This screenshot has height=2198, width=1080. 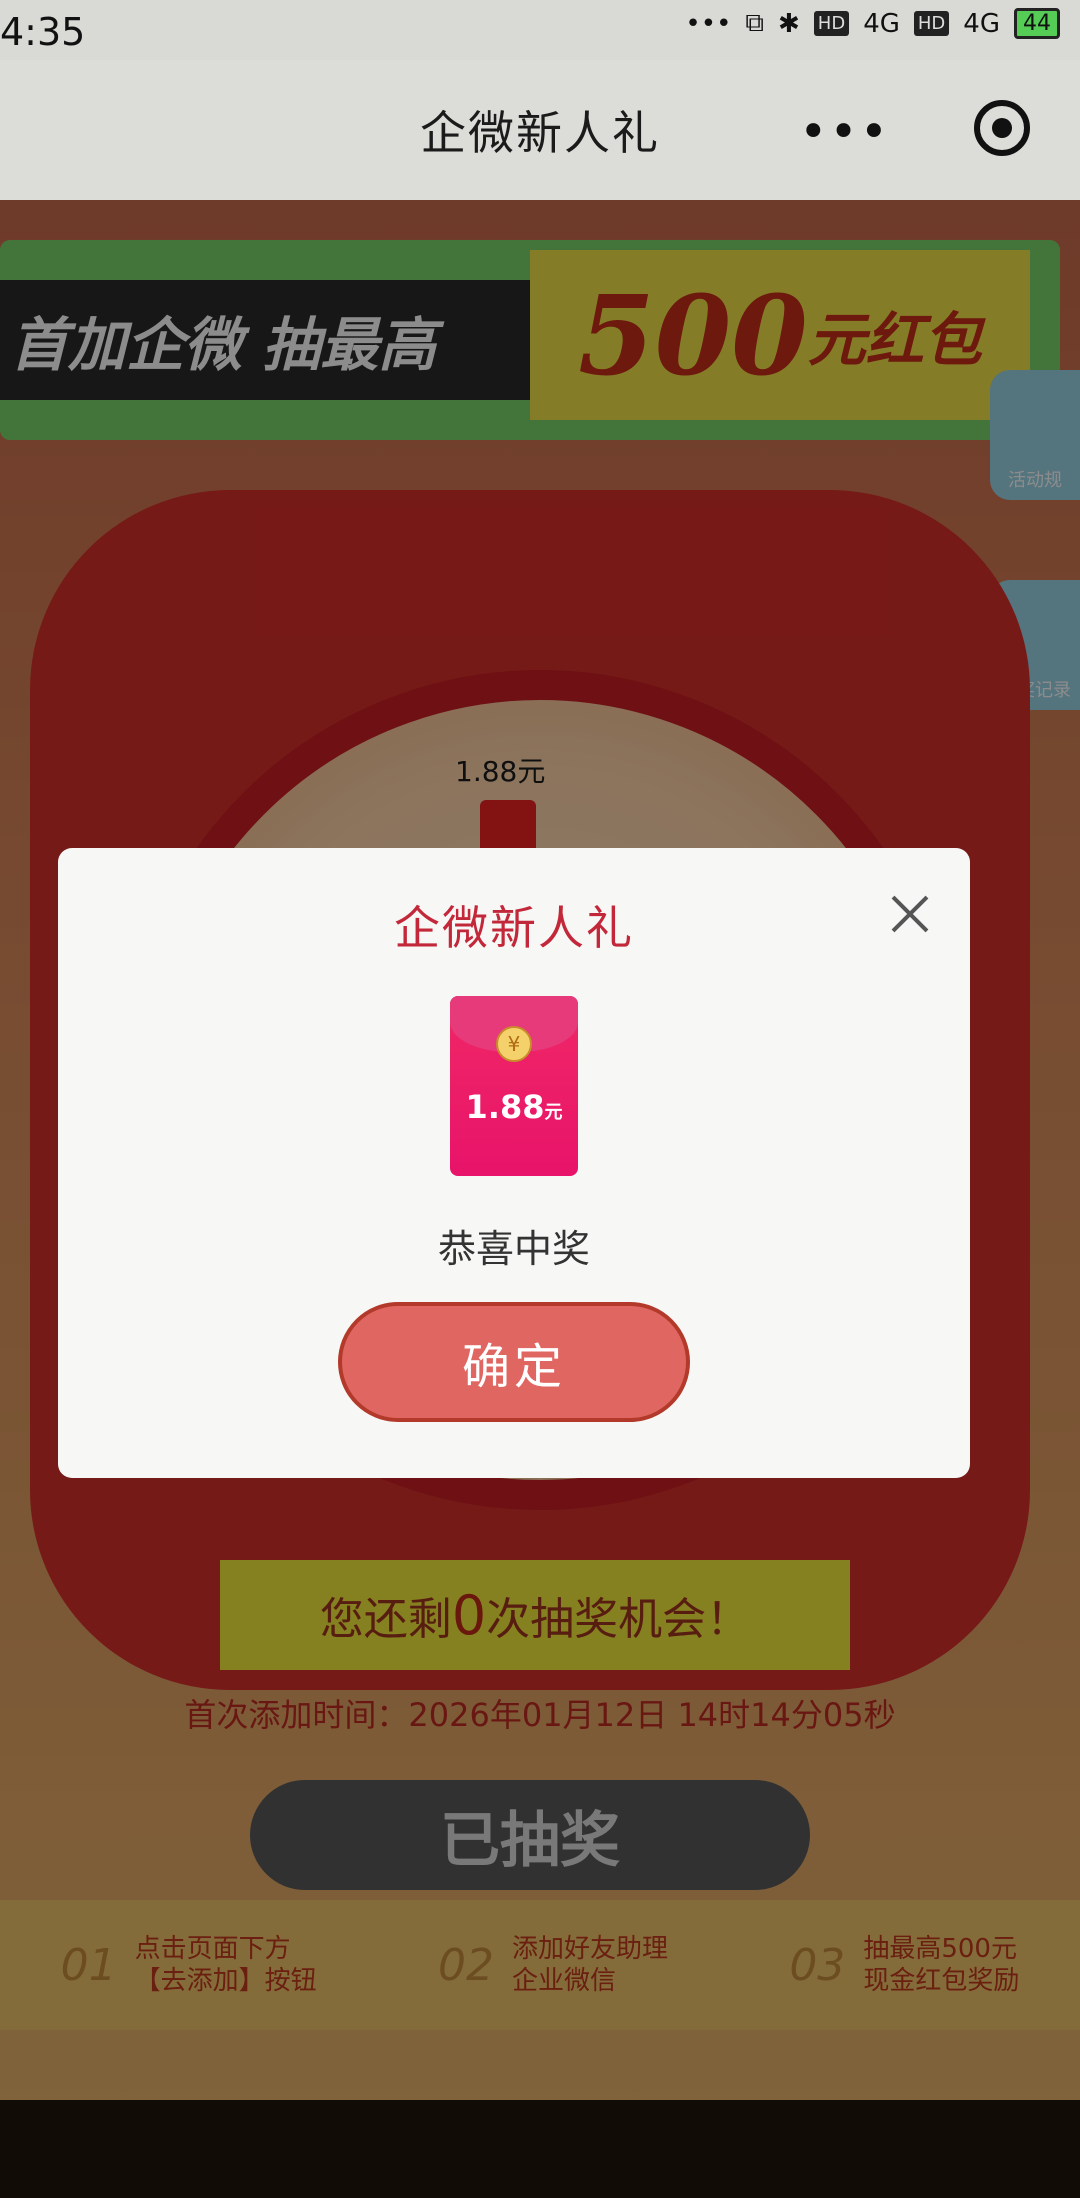 I want to click on mini-program-title-bar: 企微新人礼 •••, so click(x=540, y=130).